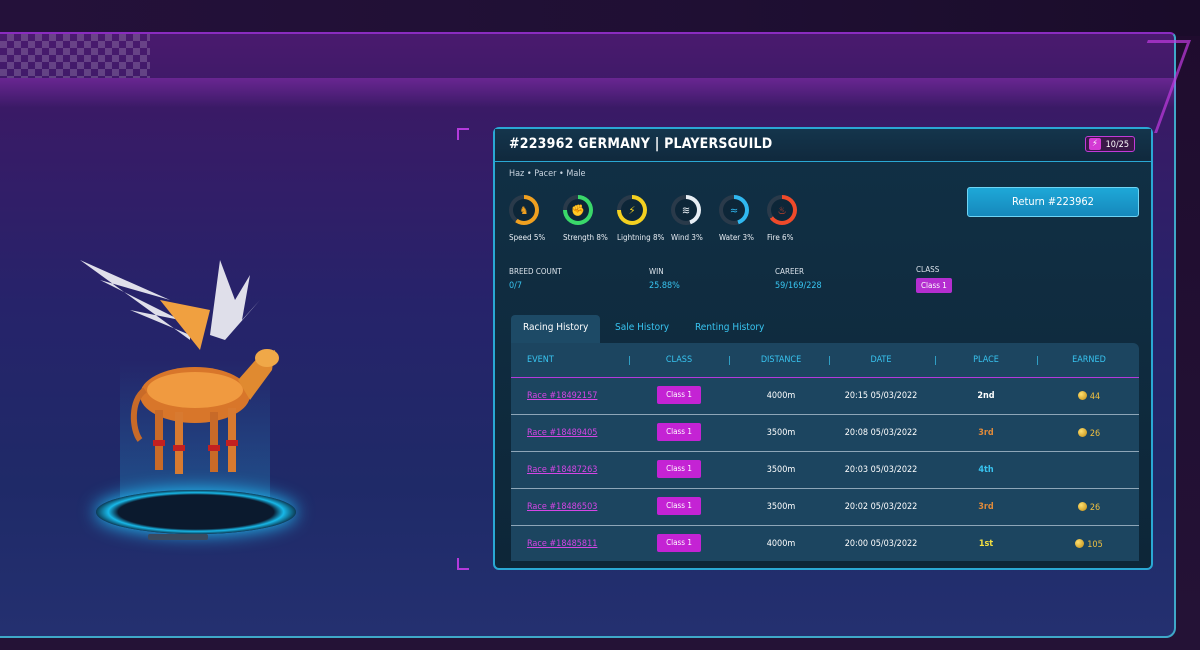 This screenshot has width=1200, height=650. What do you see at coordinates (881, 507) in the screenshot?
I see `date: 20:02 05/03/2022` at bounding box center [881, 507].